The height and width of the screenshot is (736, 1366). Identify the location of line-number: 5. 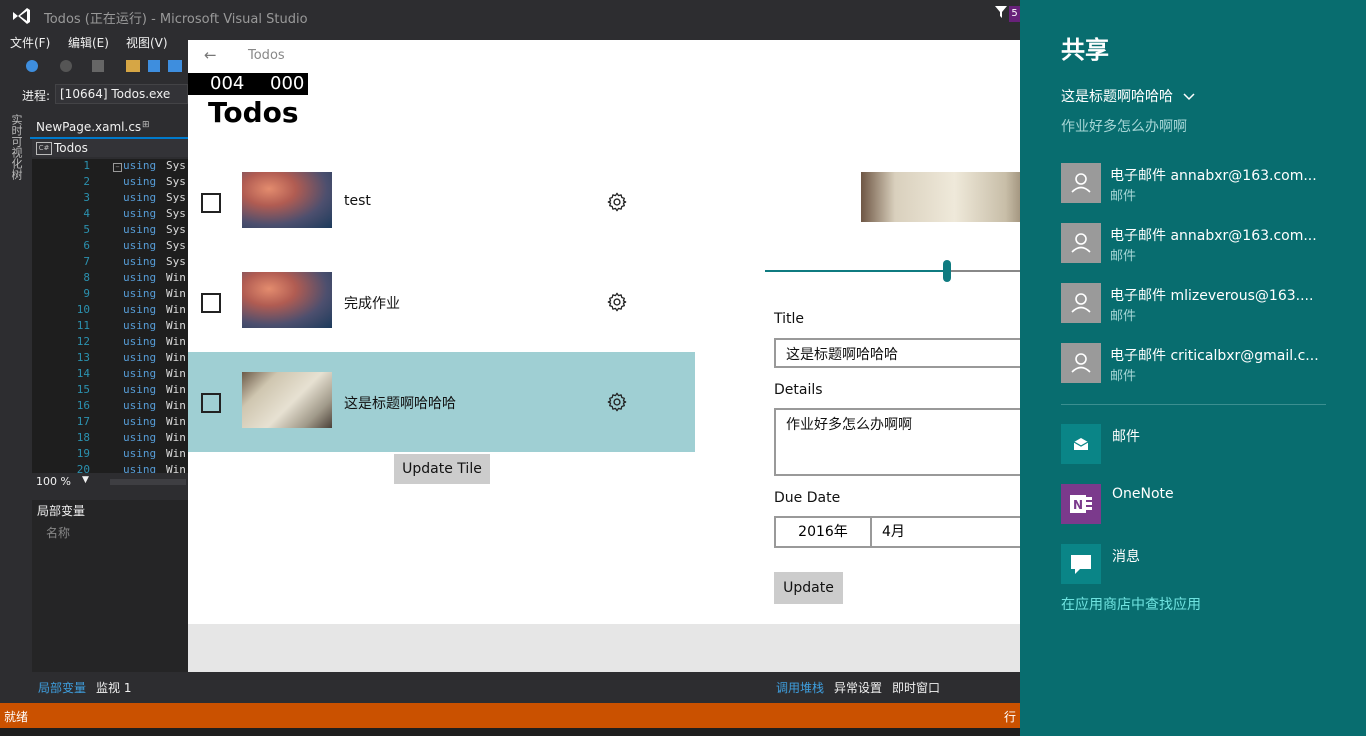
(86, 229).